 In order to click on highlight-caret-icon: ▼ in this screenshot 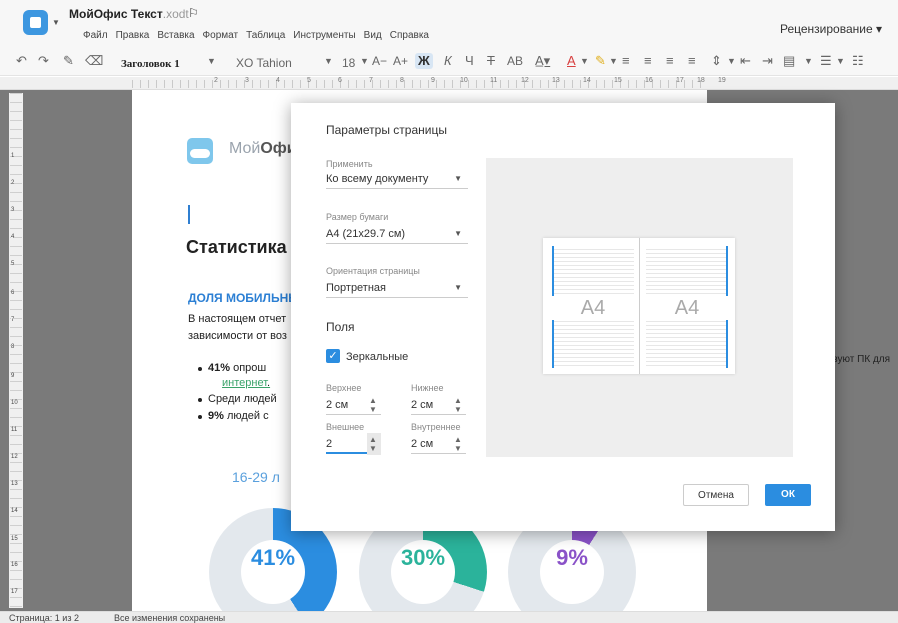, I will do `click(613, 61)`.